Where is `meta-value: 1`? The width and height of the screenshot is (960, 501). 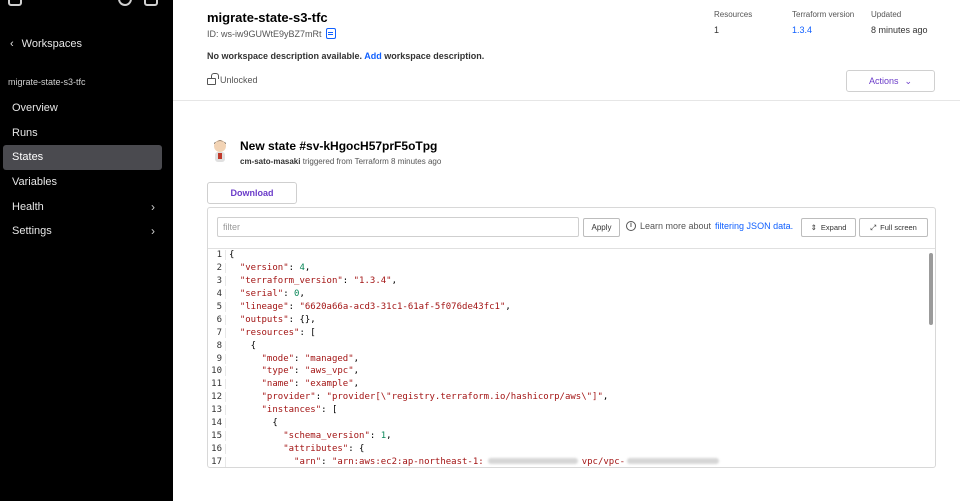
meta-value: 1 is located at coordinates (717, 30).